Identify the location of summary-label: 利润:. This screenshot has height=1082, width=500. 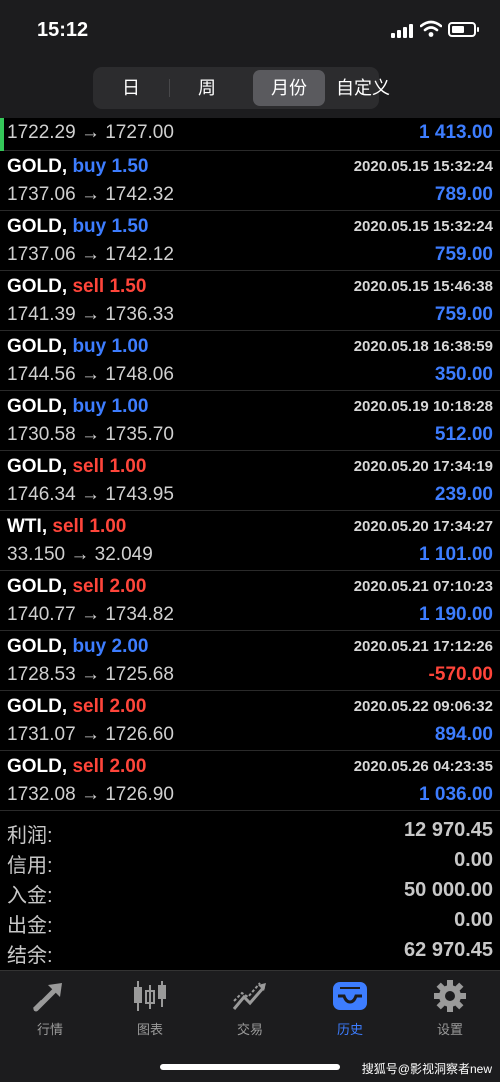
(30, 836).